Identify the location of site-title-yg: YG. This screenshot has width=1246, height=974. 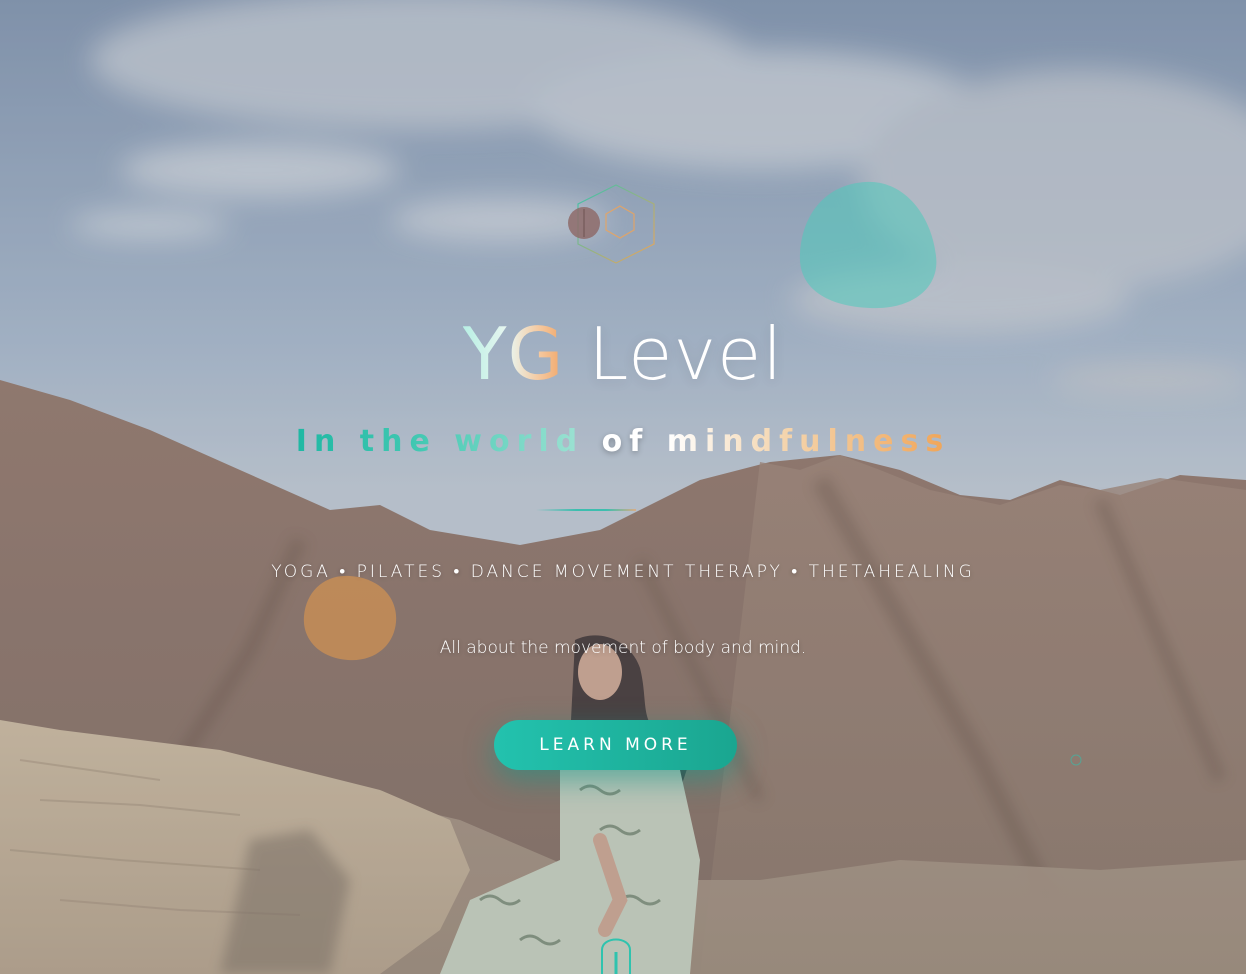
(513, 354).